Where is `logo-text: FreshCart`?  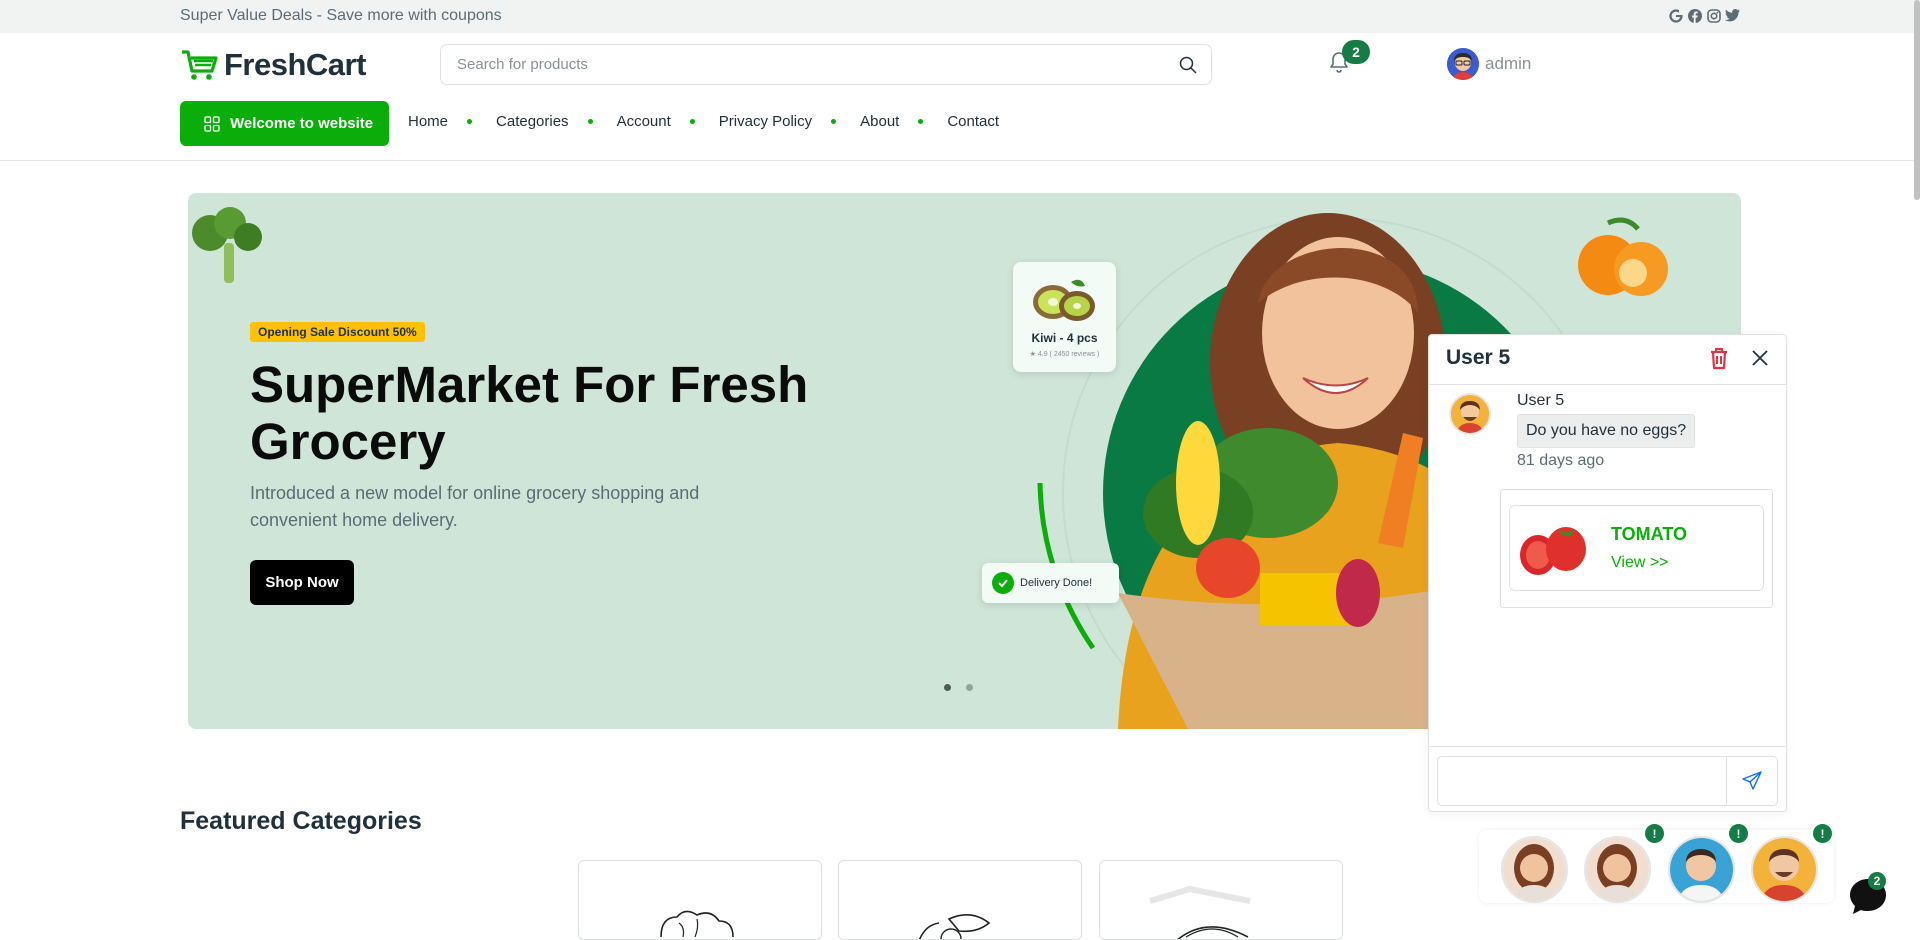 logo-text: FreshCart is located at coordinates (295, 64).